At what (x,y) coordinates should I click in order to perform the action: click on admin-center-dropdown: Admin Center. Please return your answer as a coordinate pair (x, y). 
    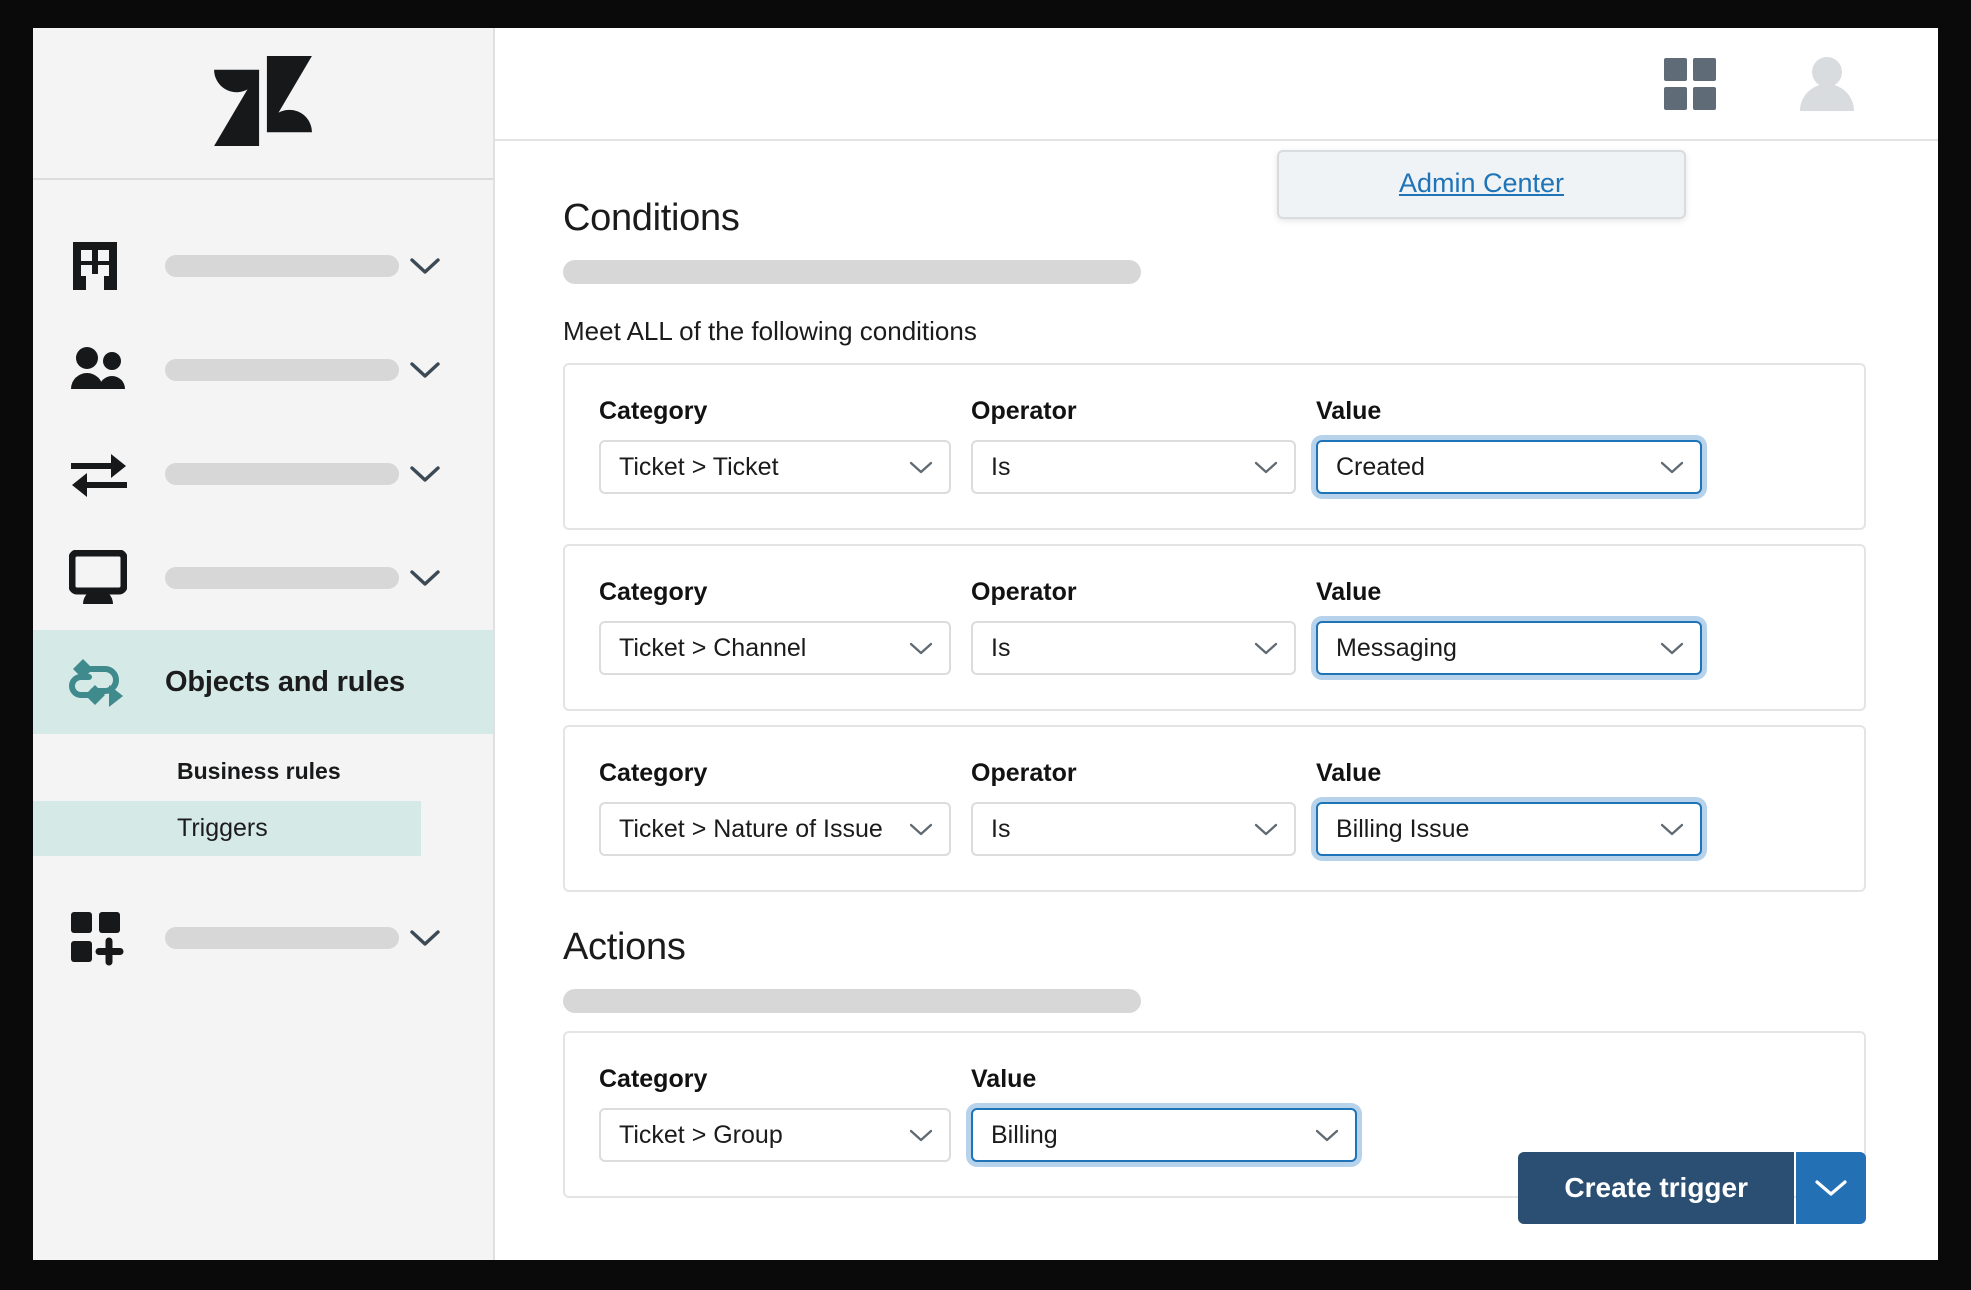
    Looking at the image, I should click on (1481, 184).